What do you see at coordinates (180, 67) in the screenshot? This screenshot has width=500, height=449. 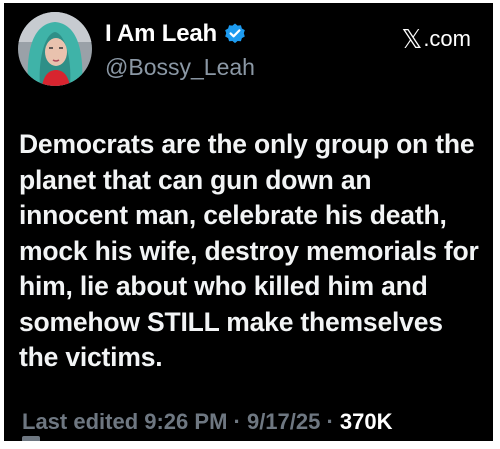 I see `author-handle: @Bossy_Leah` at bounding box center [180, 67].